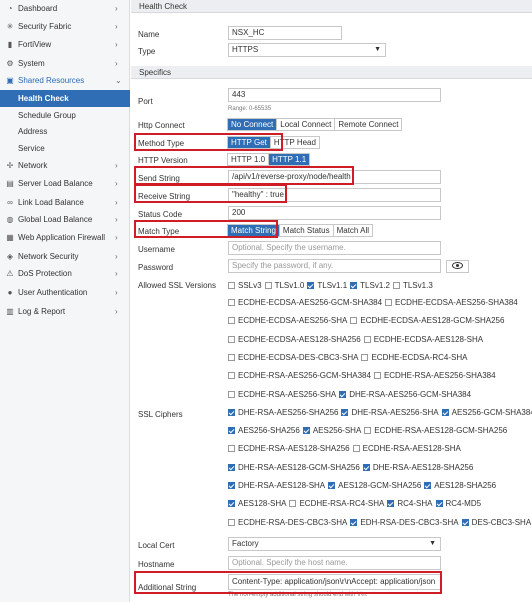  What do you see at coordinates (331, 430) in the screenshot?
I see `ssl-cipher-option: AES256-SHA` at bounding box center [331, 430].